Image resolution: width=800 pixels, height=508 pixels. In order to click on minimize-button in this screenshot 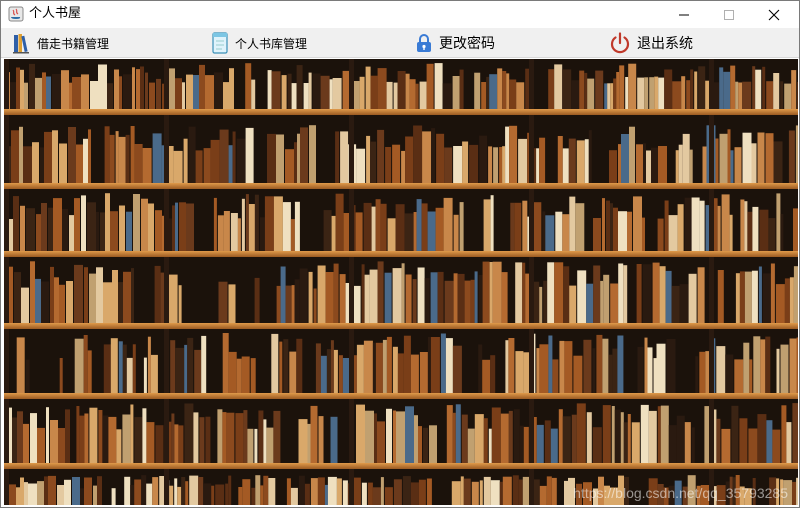, I will do `click(684, 14)`.